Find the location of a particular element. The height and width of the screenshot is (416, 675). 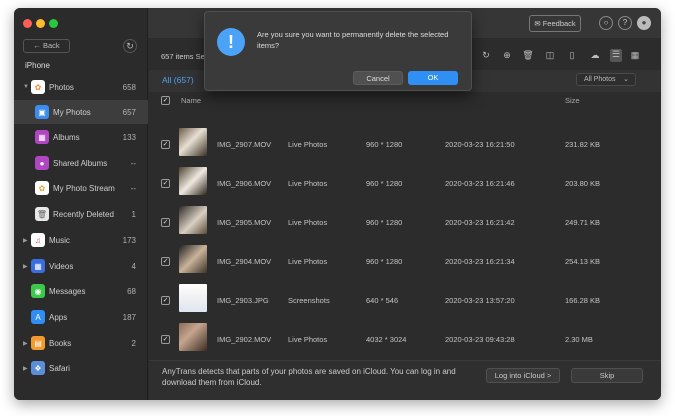

grid-view-icon: ▦ is located at coordinates (635, 55).